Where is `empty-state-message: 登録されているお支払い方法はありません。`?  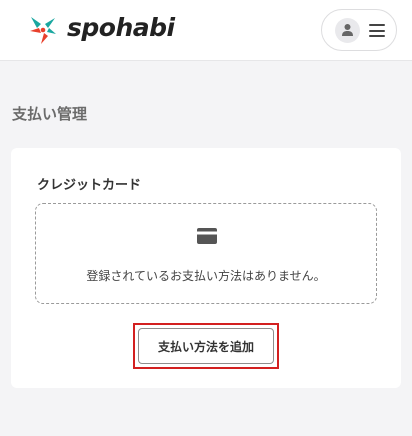
empty-state-message: 登録されているお支払い方法はありません。 is located at coordinates (206, 276).